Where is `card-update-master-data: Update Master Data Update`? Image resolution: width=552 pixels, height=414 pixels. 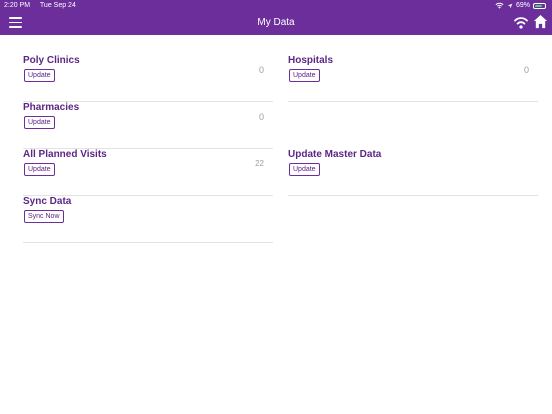
card-update-master-data: Update Master Data Update is located at coordinates (413, 172).